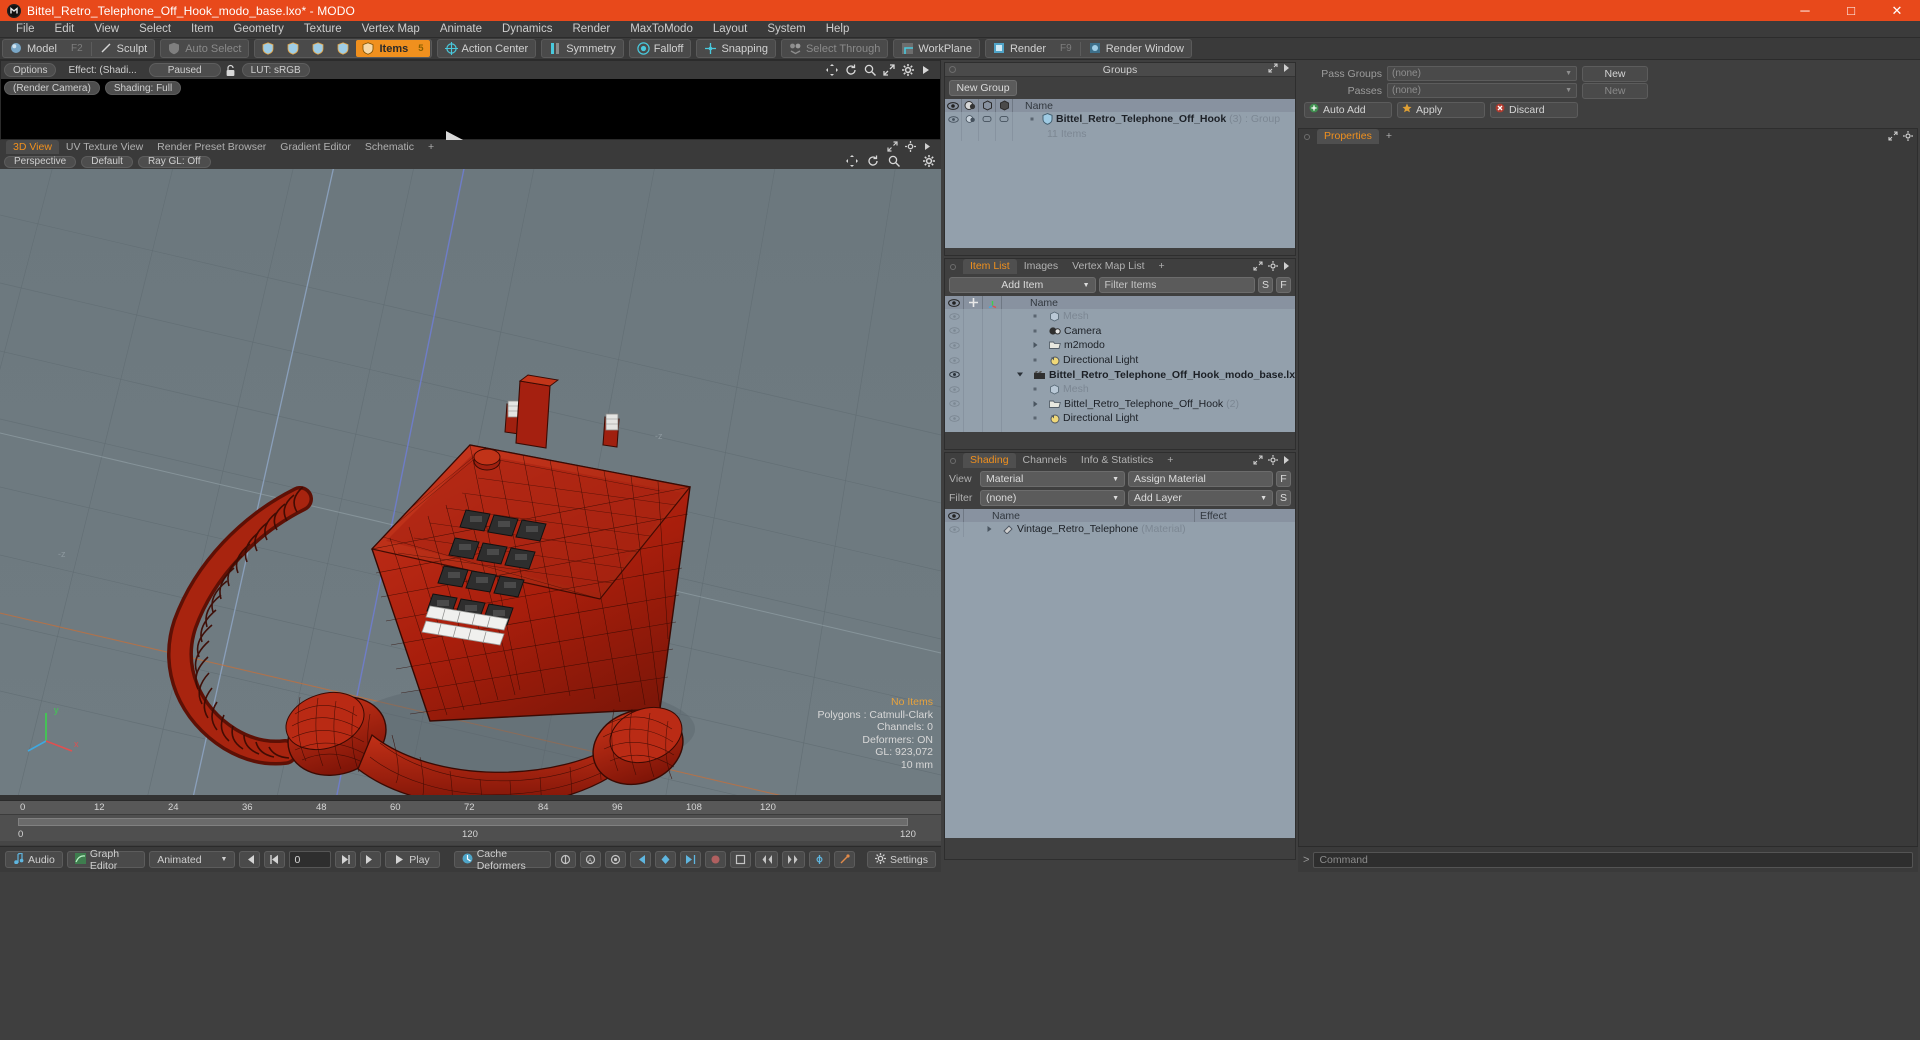 This screenshot has height=1040, width=1920. I want to click on shading-style-button: Default, so click(107, 161).